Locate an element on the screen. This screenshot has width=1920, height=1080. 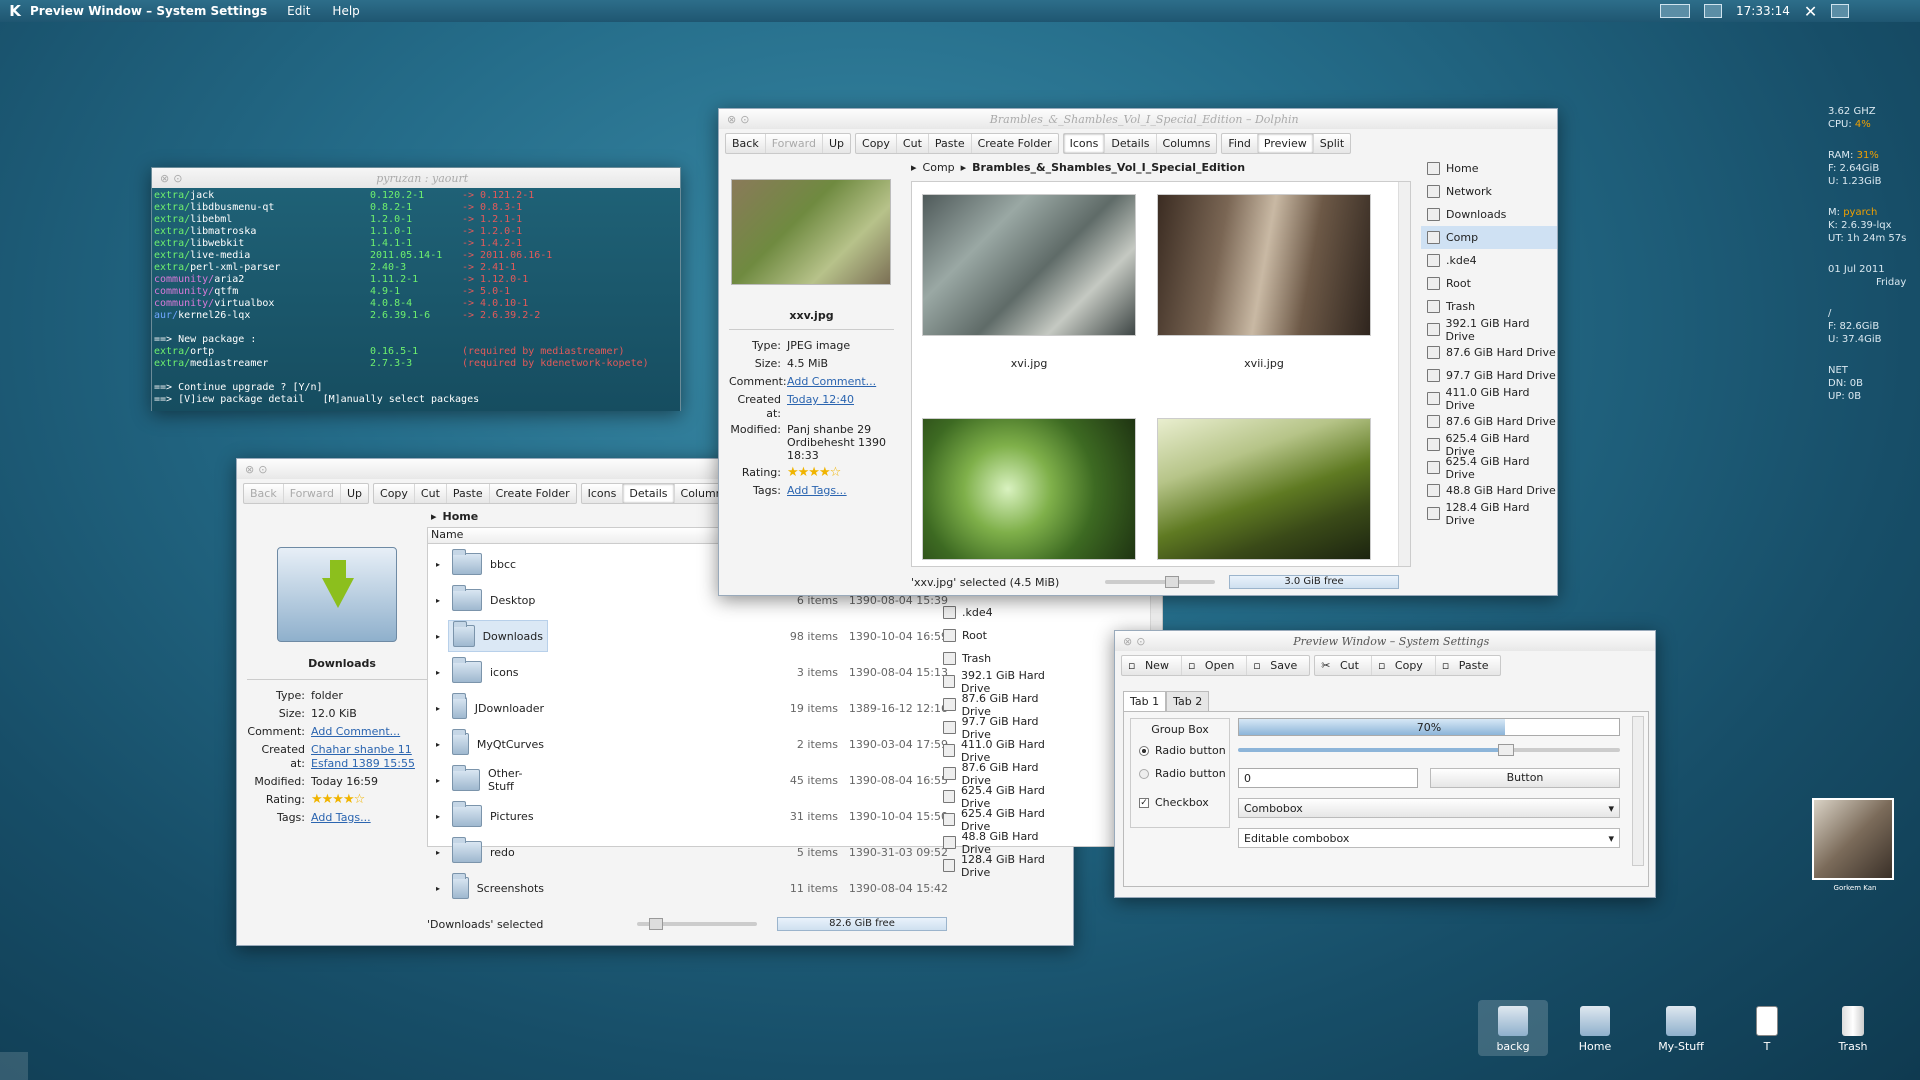
places-item: Comp is located at coordinates (1489, 237).